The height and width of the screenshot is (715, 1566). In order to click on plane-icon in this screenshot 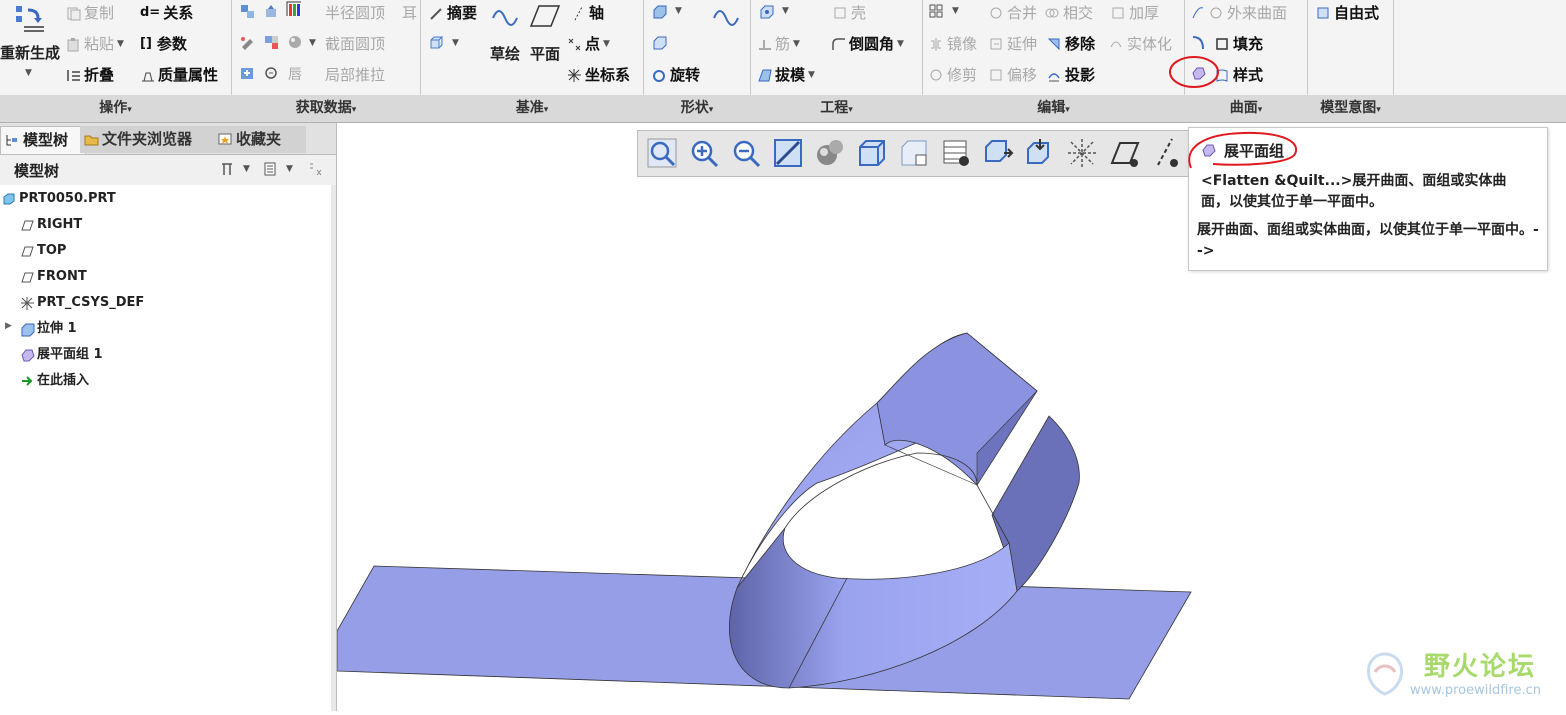, I will do `click(545, 16)`.